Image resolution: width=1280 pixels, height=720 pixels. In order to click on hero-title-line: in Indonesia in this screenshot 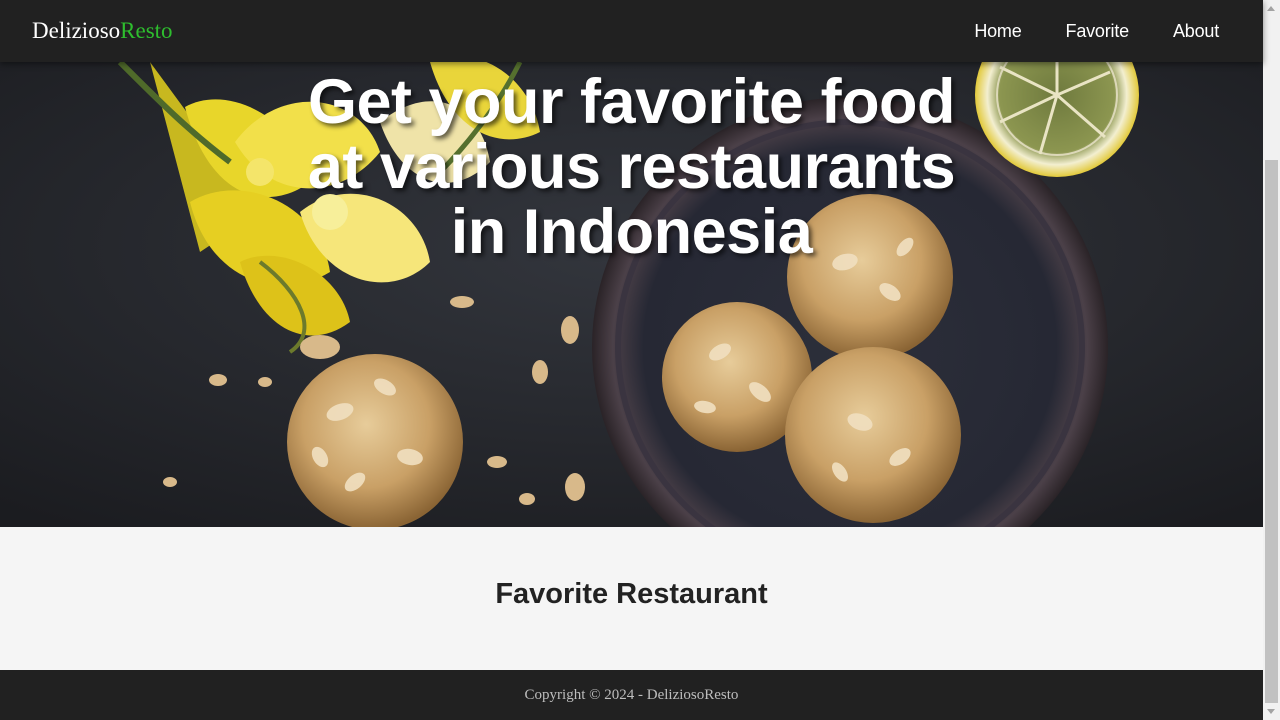, I will do `click(631, 232)`.